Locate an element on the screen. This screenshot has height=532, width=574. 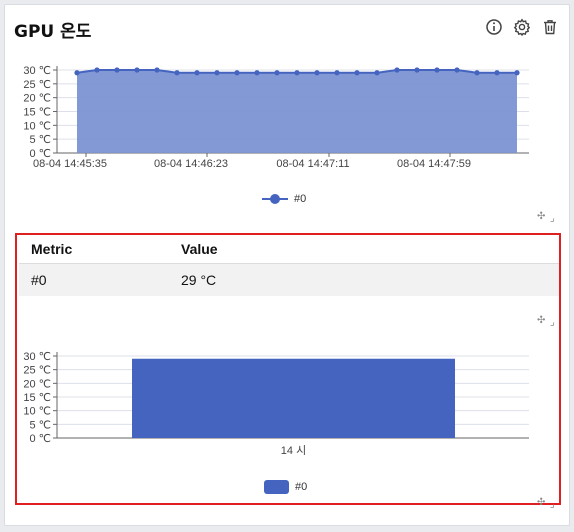
y-tick-label: 5 ℃ is located at coordinates (40, 425).